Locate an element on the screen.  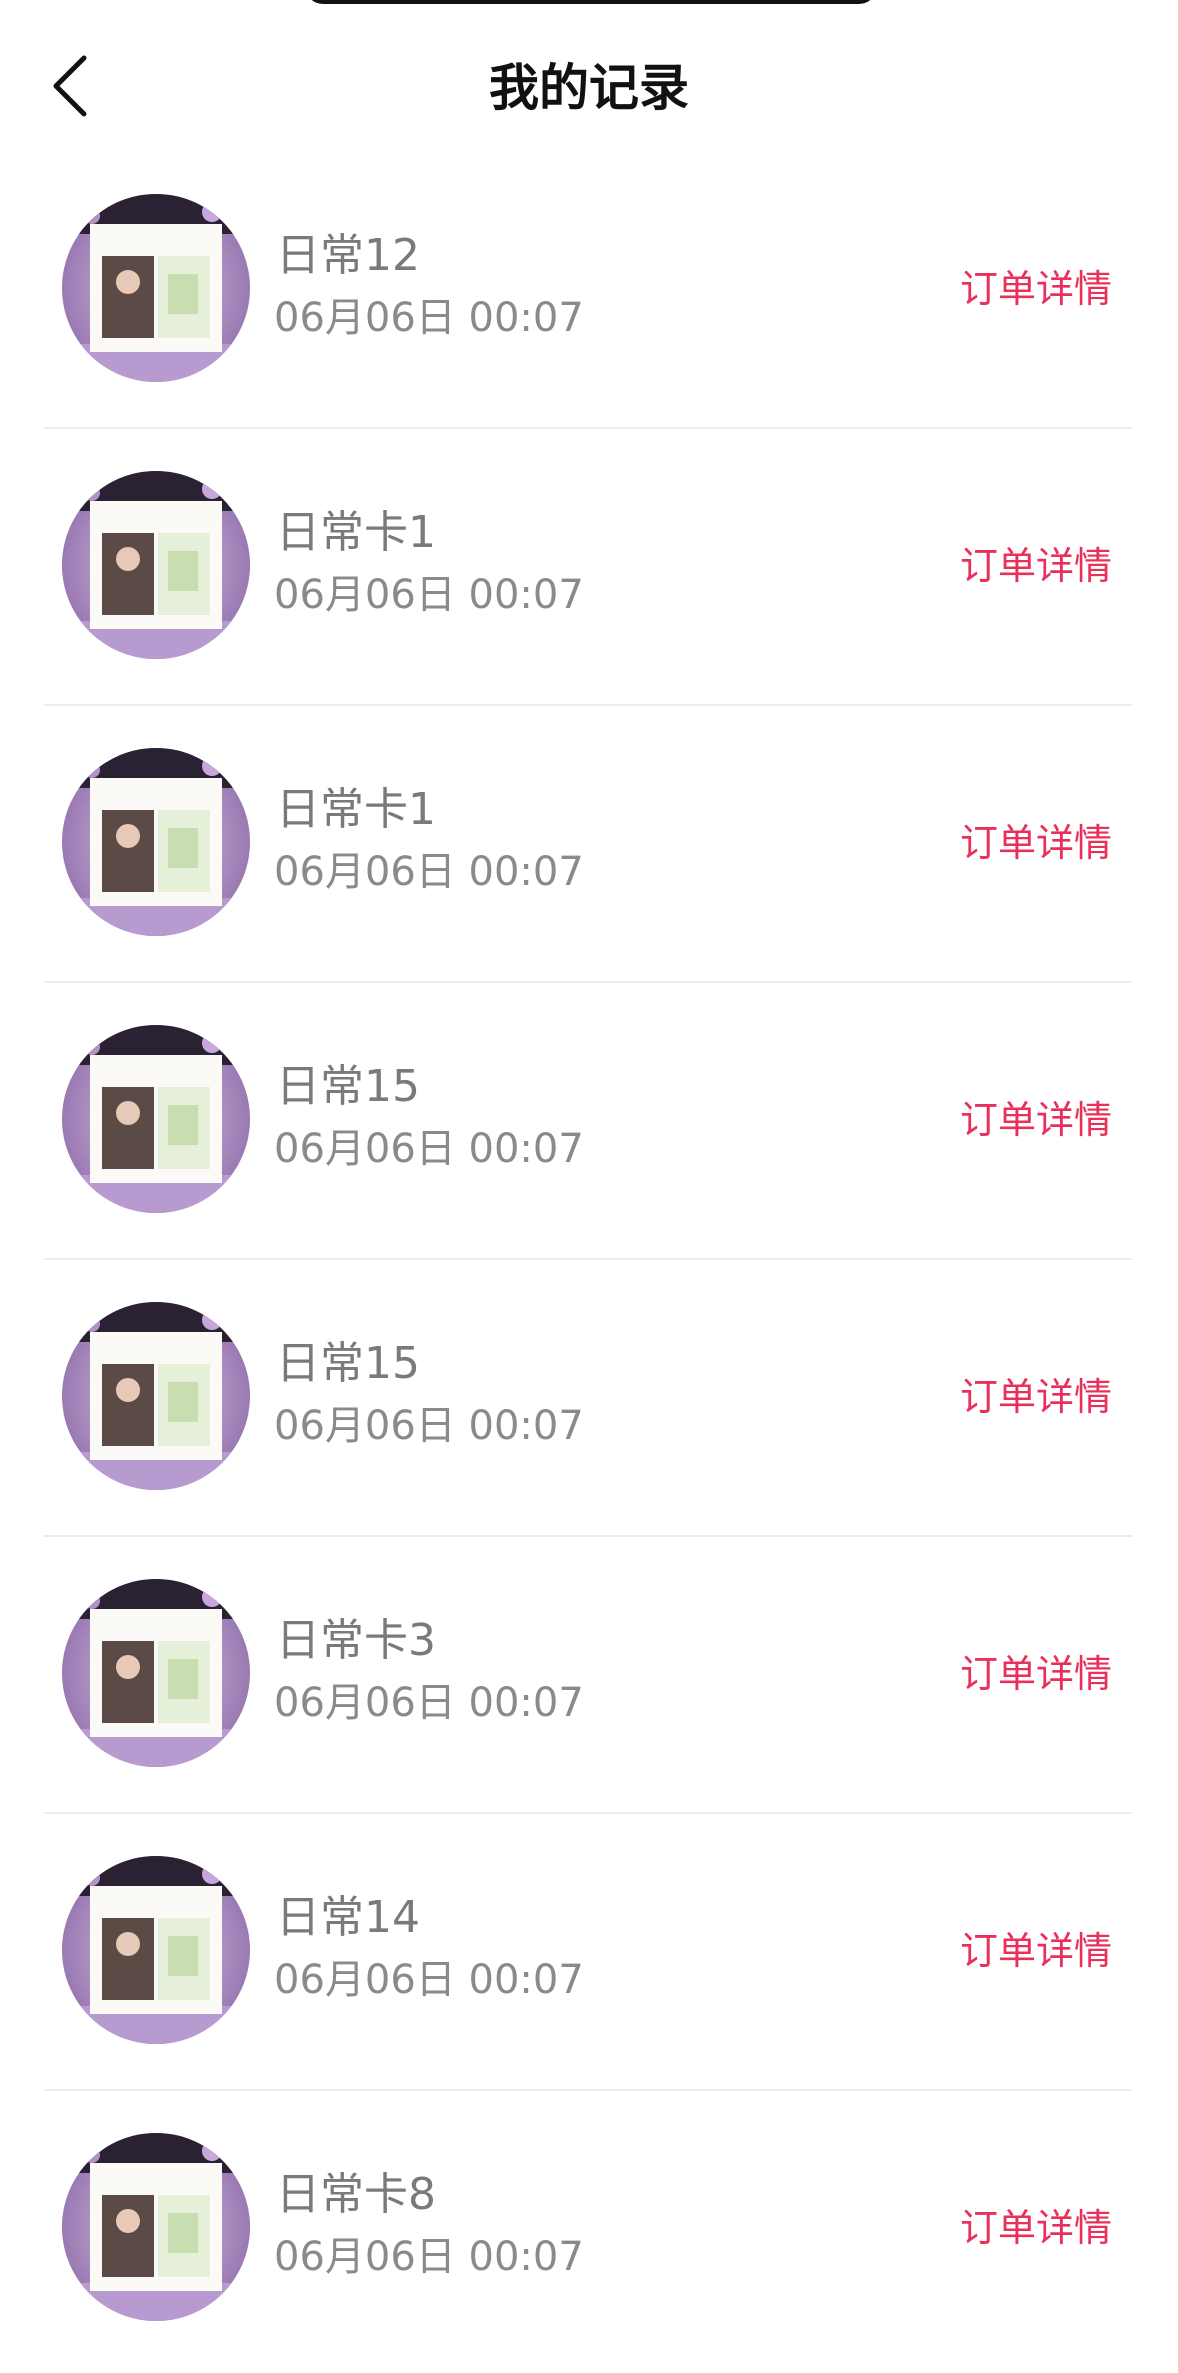
record-title: 日常卡3 is located at coordinates (356, 1640).